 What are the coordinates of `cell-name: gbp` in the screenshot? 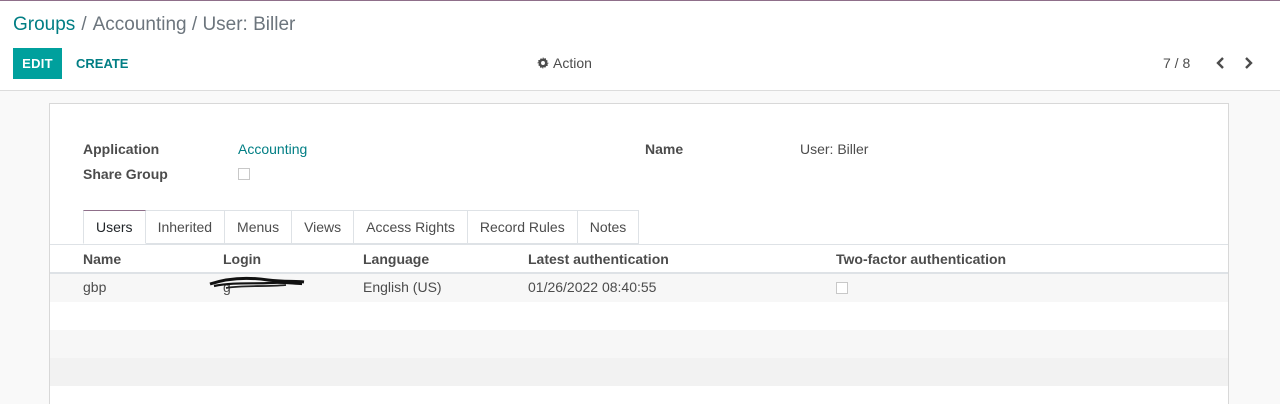 It's located at (95, 287).